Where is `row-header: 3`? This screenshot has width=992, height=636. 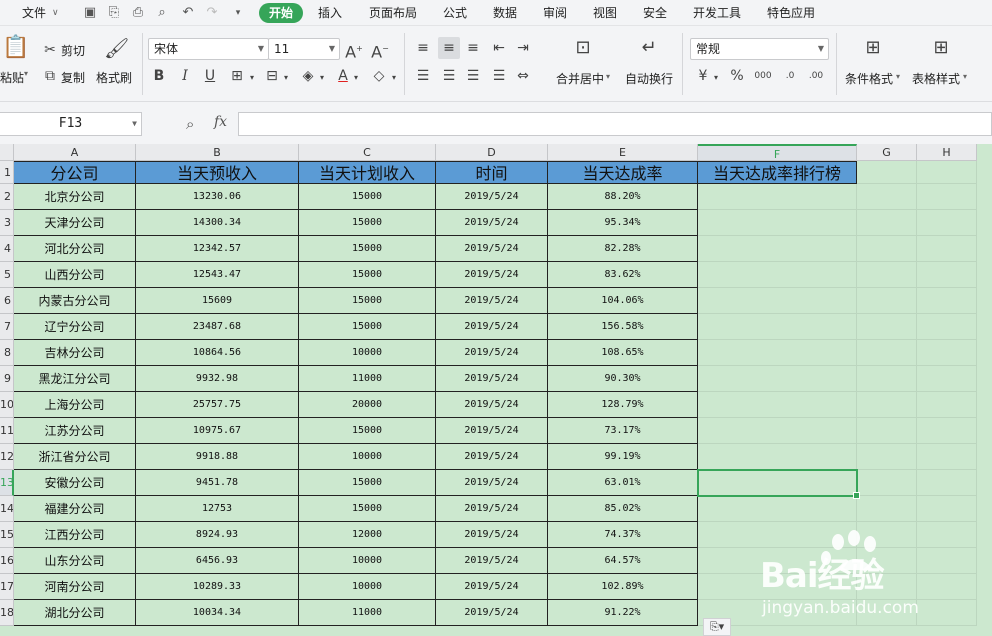
row-header: 3 is located at coordinates (7, 223).